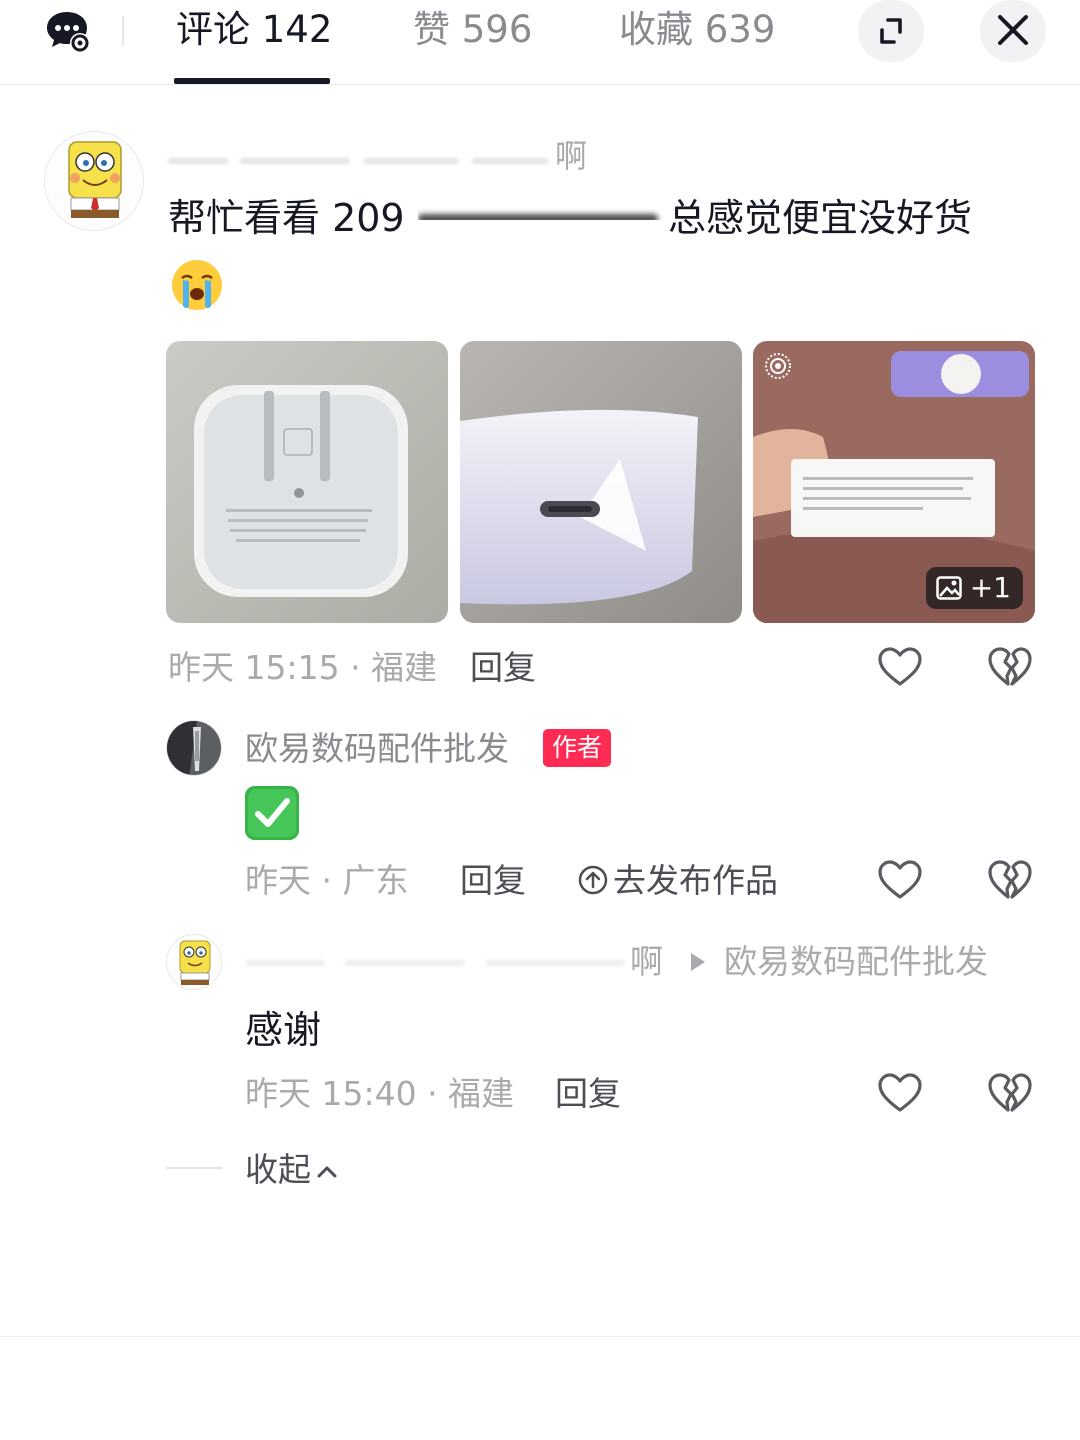  Describe the element at coordinates (856, 962) in the screenshot. I see `reply-2-target-name: 欧易数码配件批发` at that location.